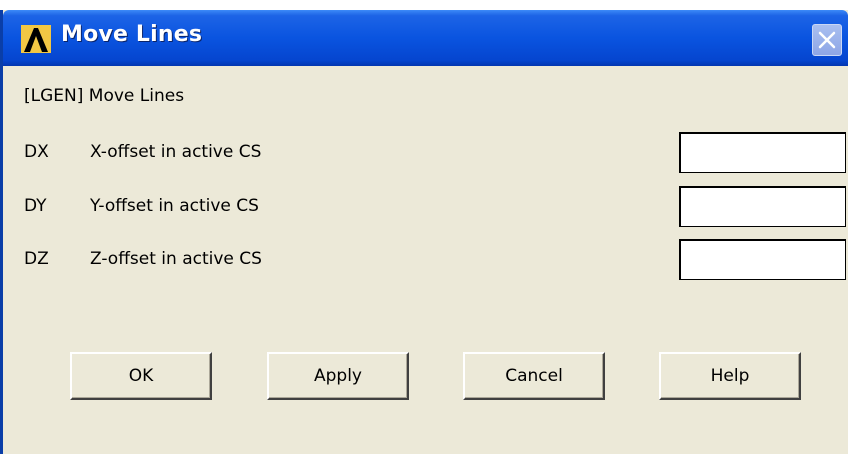 This screenshot has width=848, height=454. I want to click on close-button, so click(827, 40).